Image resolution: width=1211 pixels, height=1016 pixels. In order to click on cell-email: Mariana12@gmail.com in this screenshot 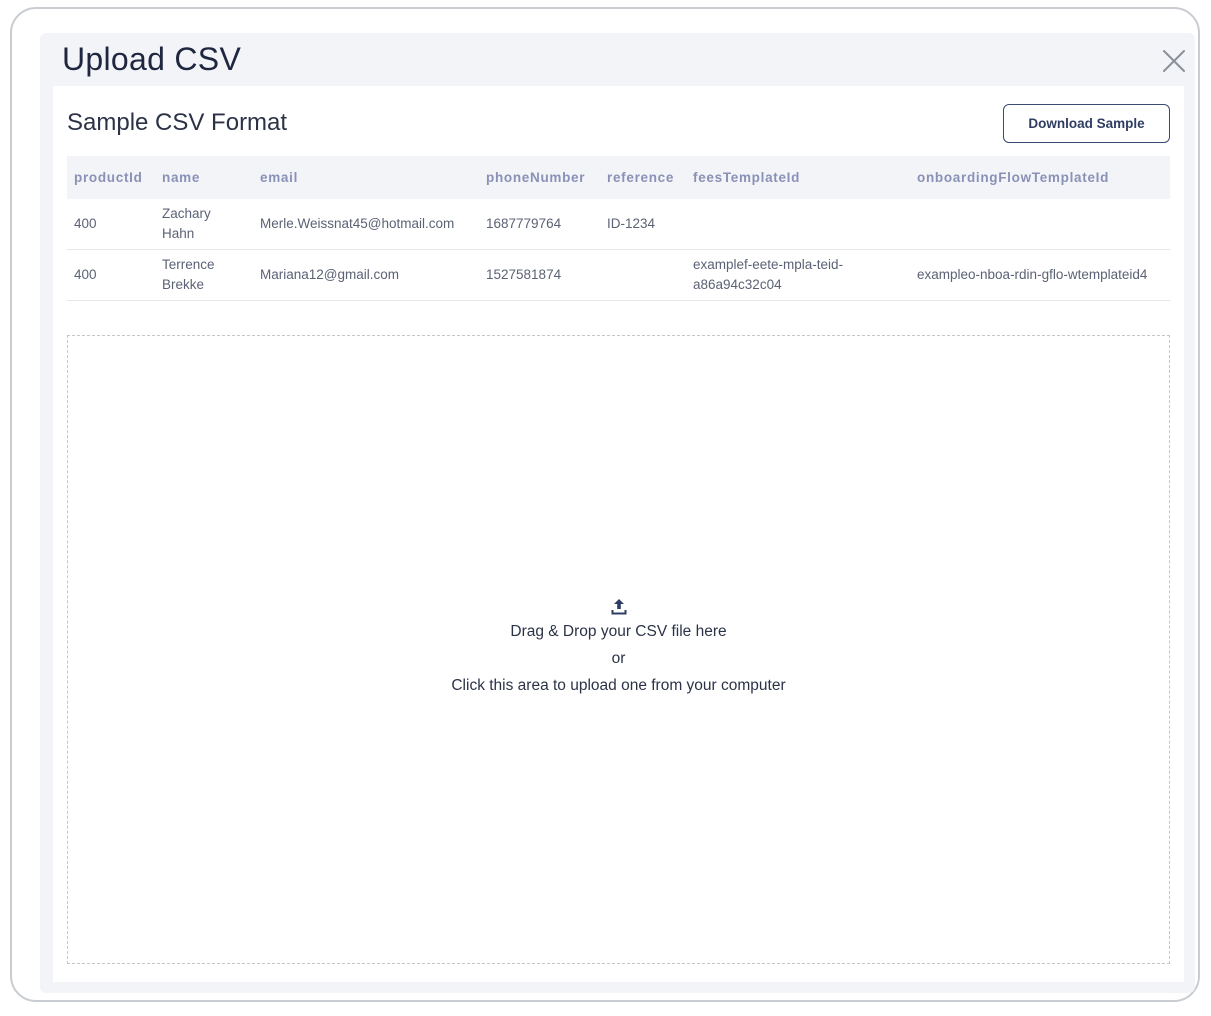, I will do `click(366, 275)`.